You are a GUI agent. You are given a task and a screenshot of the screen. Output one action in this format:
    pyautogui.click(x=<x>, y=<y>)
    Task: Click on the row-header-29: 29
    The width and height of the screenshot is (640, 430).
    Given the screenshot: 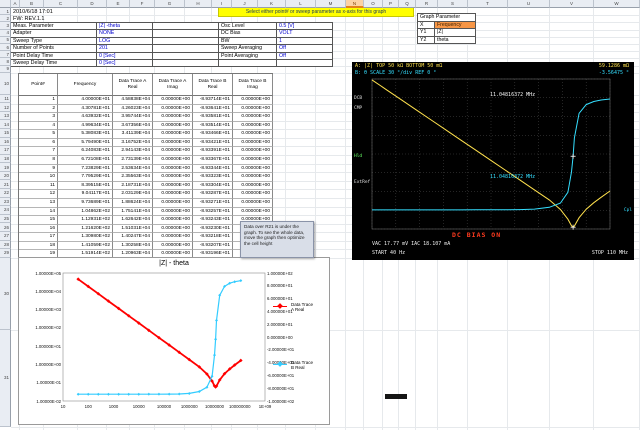 What is the action you would take?
    pyautogui.click(x=5, y=253)
    